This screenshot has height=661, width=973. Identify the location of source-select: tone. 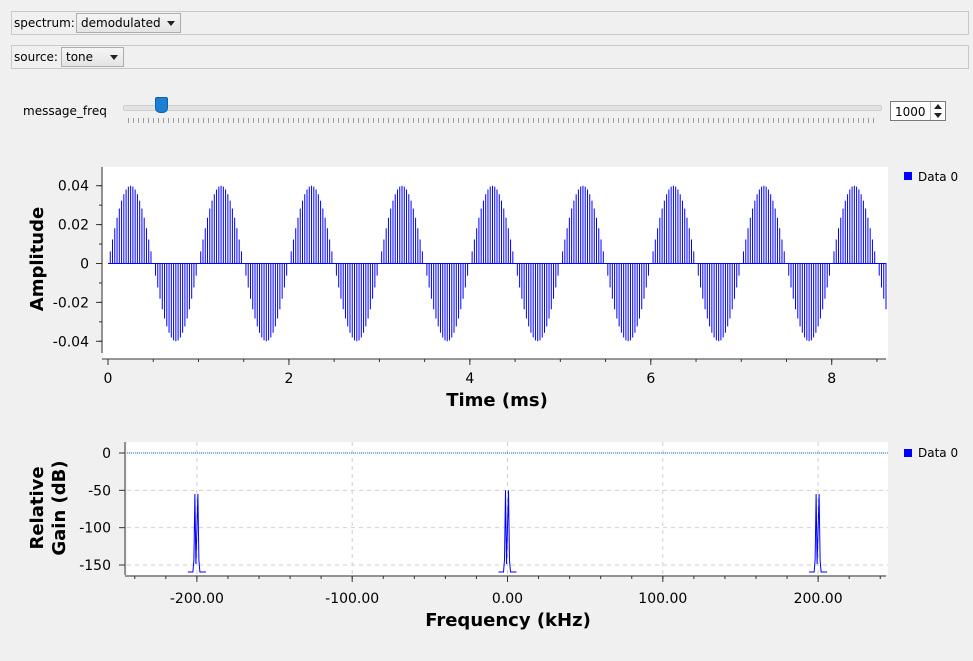
(92, 57).